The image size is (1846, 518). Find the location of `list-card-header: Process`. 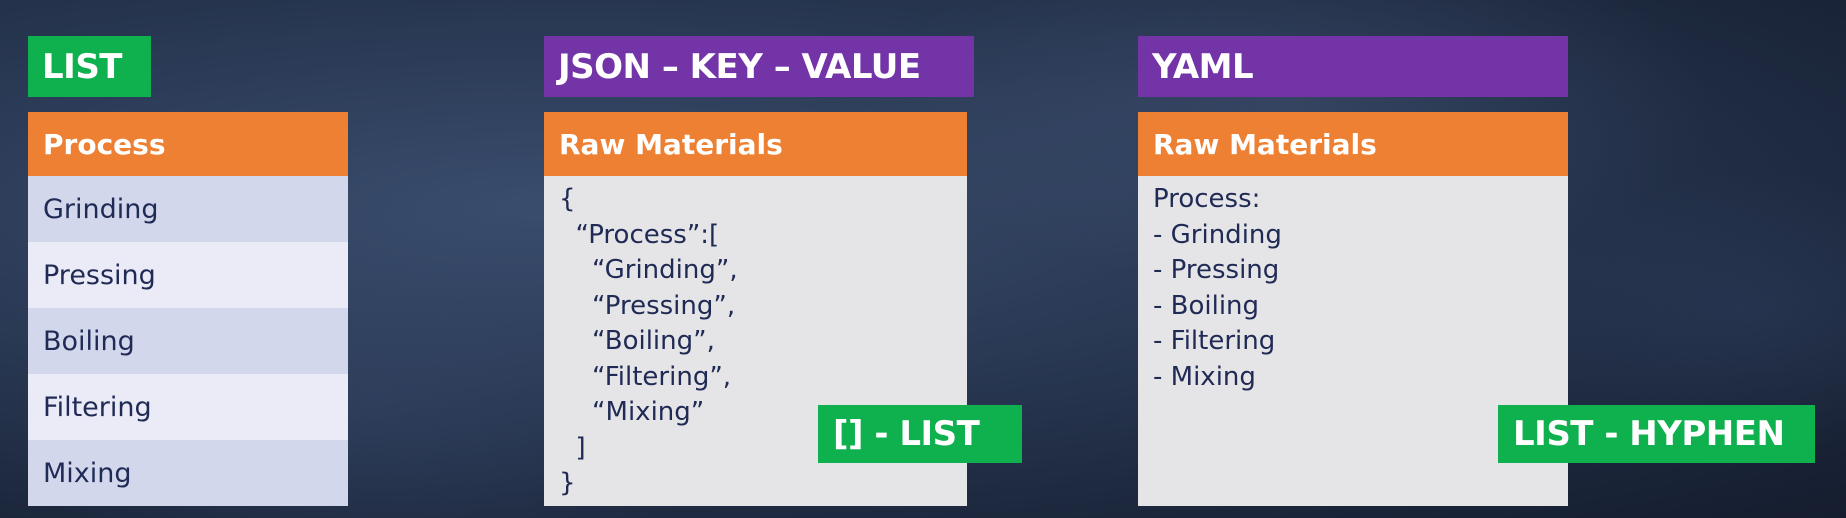

list-card-header: Process is located at coordinates (188, 144).